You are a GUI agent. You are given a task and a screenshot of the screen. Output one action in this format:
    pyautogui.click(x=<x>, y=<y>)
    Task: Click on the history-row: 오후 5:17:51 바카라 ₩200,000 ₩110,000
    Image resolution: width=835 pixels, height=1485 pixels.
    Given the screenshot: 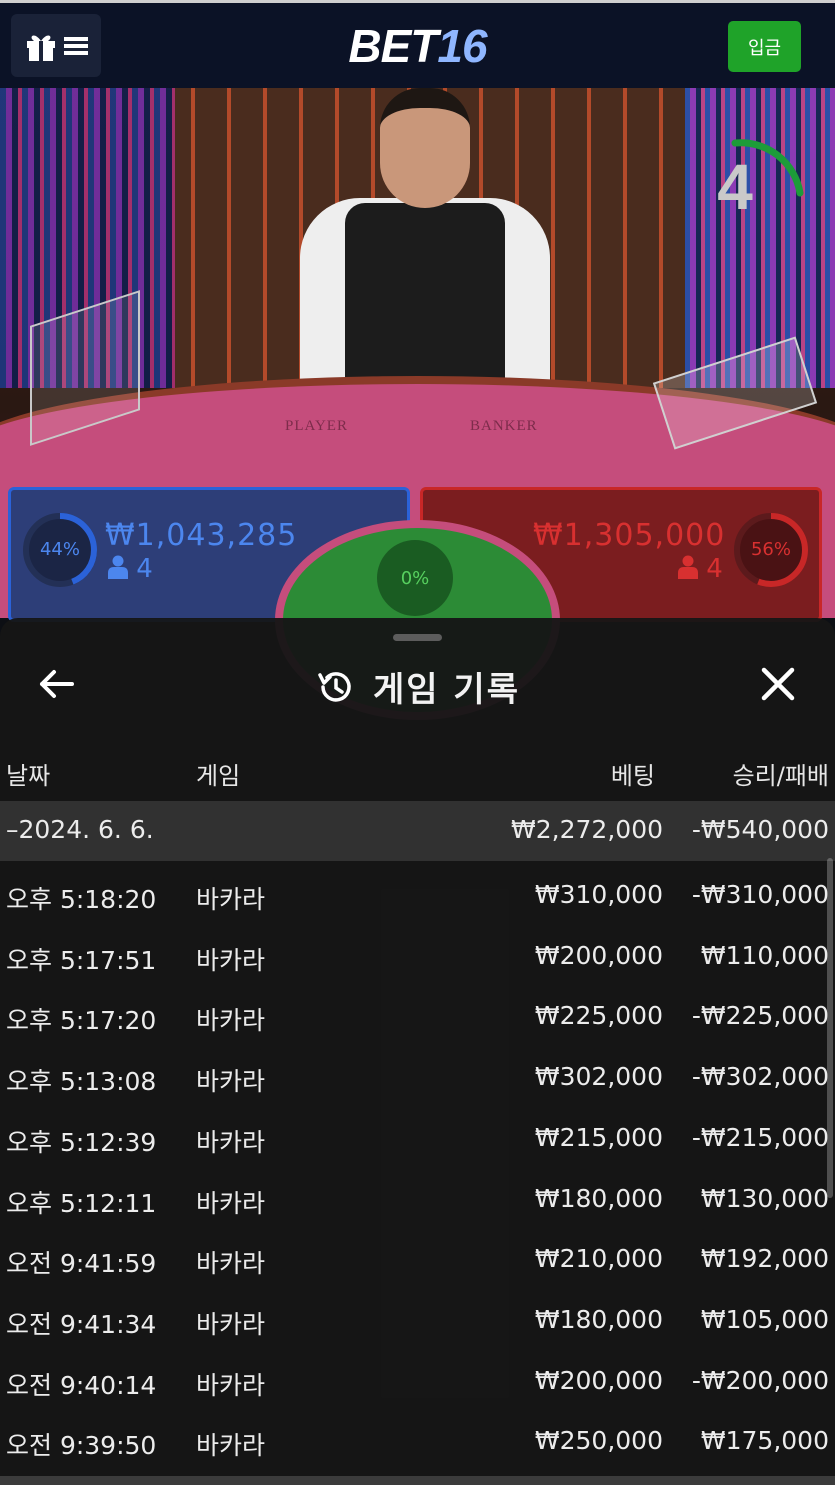 What is the action you would take?
    pyautogui.click(x=417, y=957)
    